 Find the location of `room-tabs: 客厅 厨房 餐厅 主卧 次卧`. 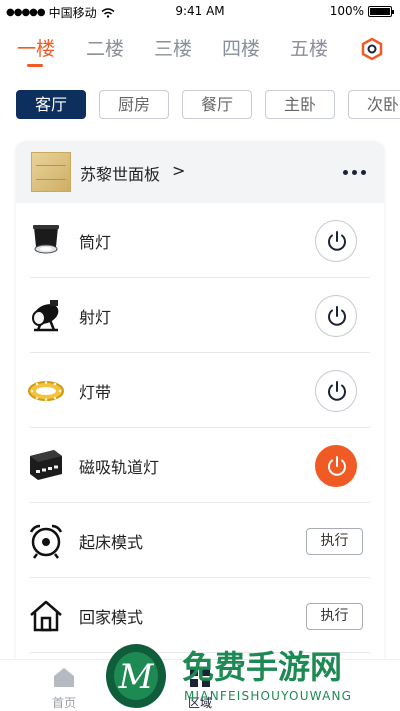

room-tabs: 客厅 厨房 餐厅 主卧 次卧 is located at coordinates (200, 105).